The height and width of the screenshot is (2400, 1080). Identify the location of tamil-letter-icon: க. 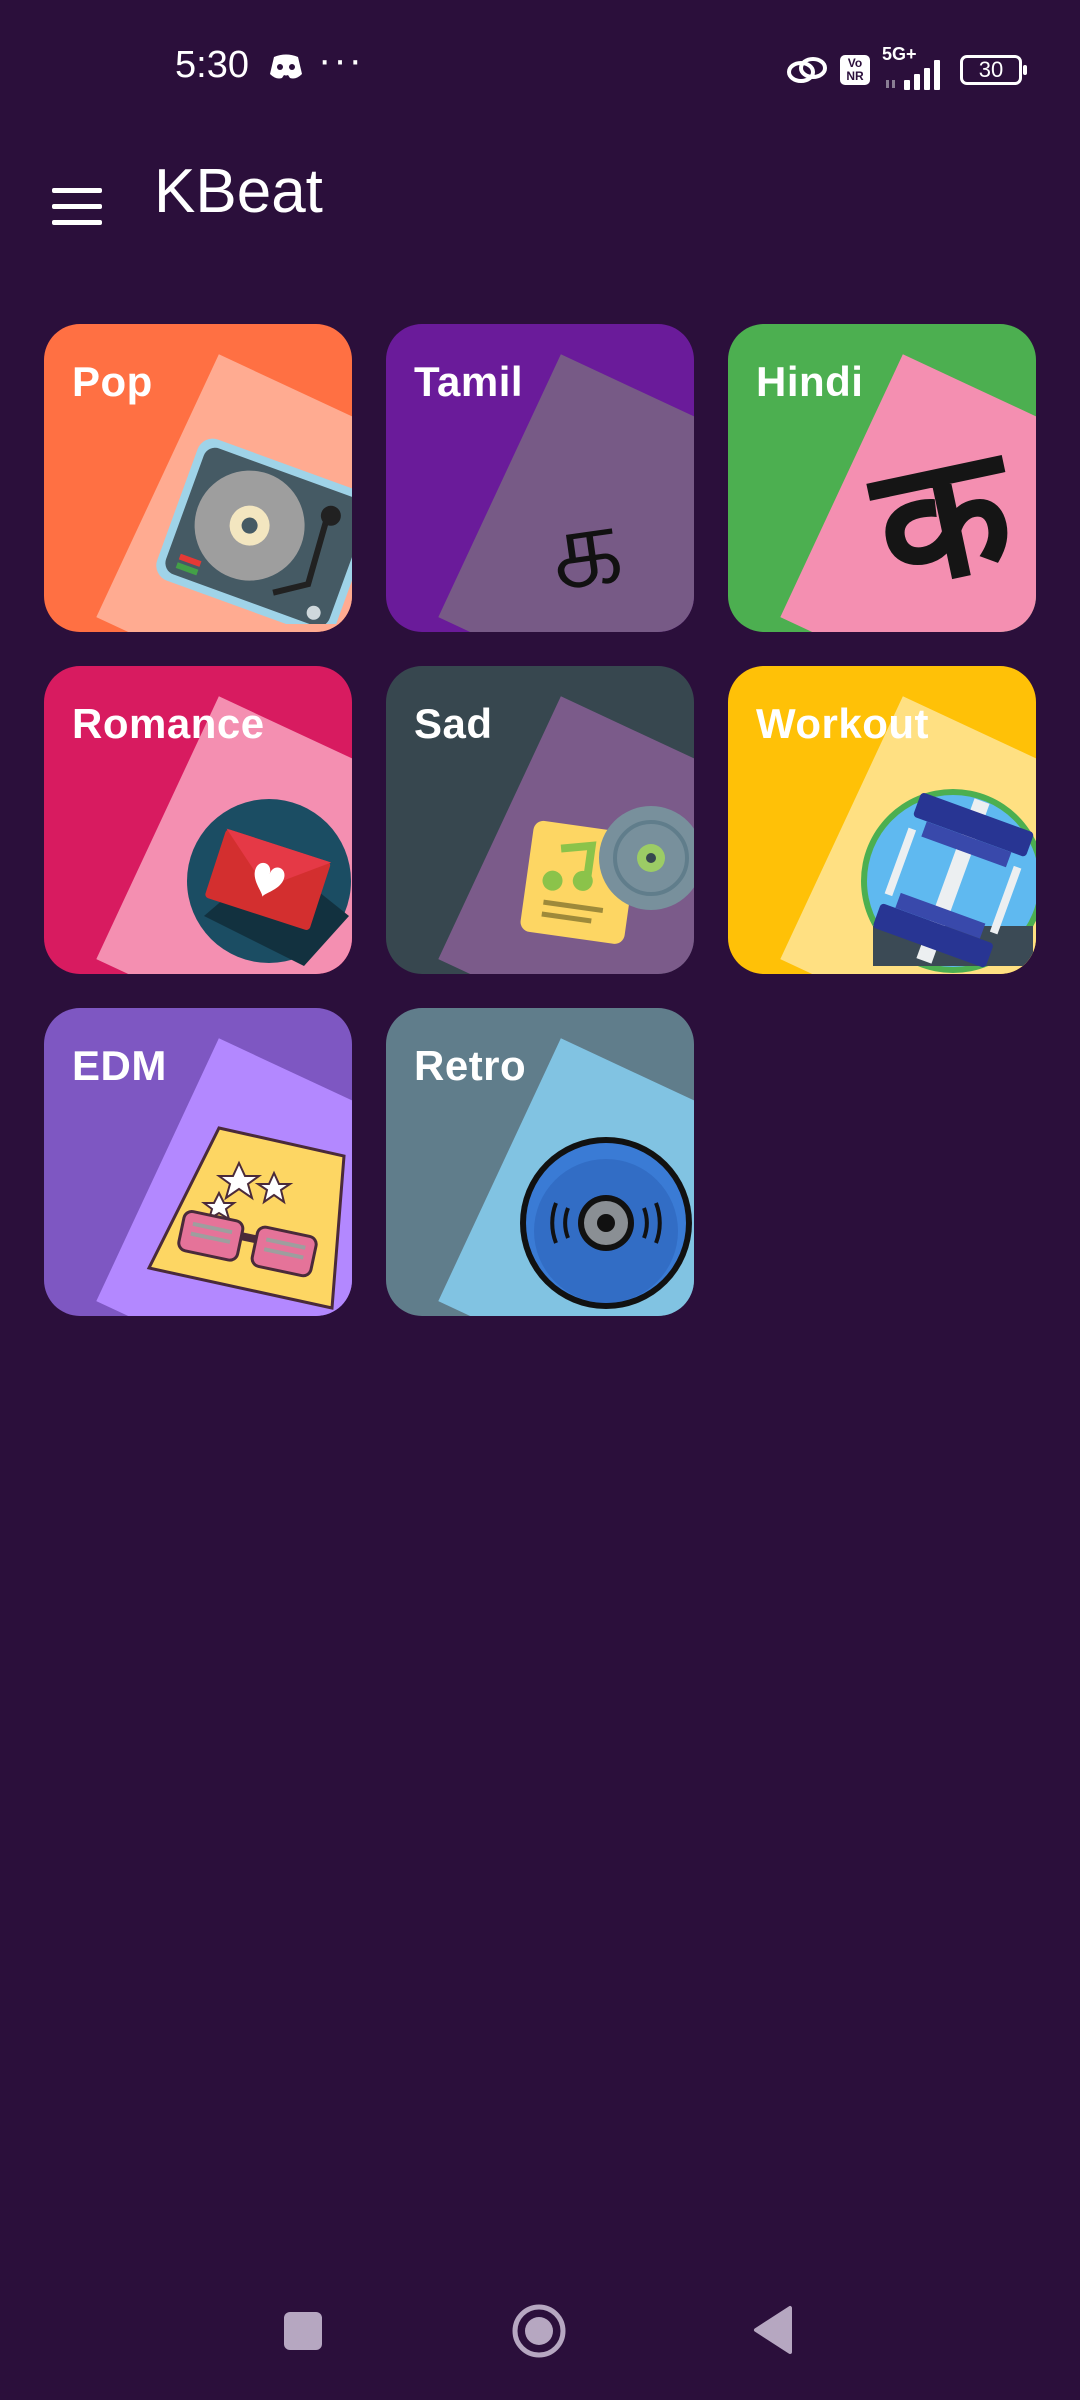
(586, 547).